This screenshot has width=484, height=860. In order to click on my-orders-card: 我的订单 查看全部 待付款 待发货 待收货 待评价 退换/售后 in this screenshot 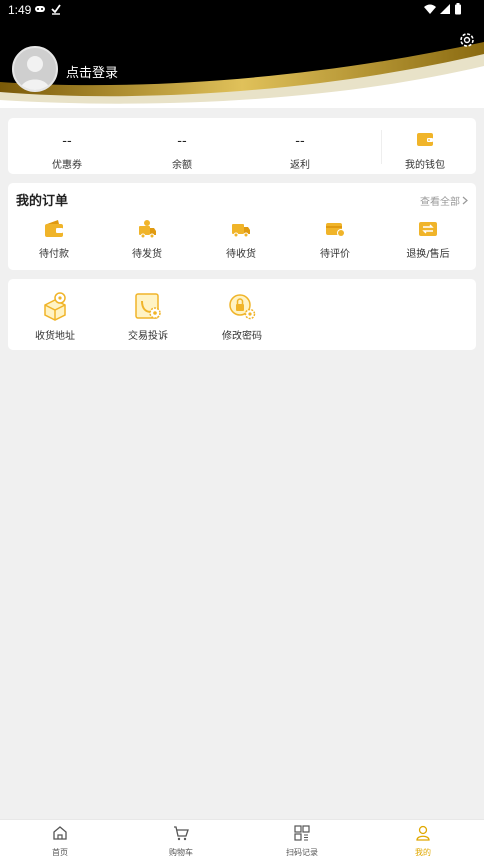, I will do `click(242, 226)`.